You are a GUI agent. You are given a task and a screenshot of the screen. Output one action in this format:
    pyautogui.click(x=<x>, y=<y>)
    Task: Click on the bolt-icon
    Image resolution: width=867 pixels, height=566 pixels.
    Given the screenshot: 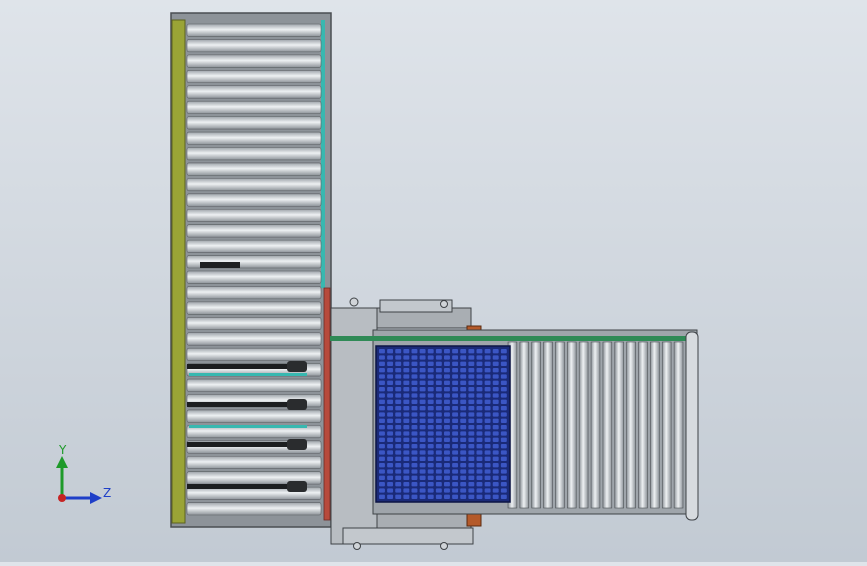 What is the action you would take?
    pyautogui.click(x=444, y=546)
    